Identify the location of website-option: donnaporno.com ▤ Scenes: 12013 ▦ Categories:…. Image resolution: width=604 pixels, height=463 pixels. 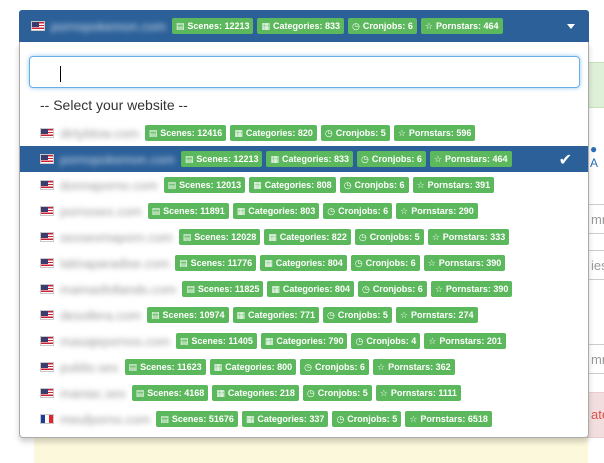
(304, 185).